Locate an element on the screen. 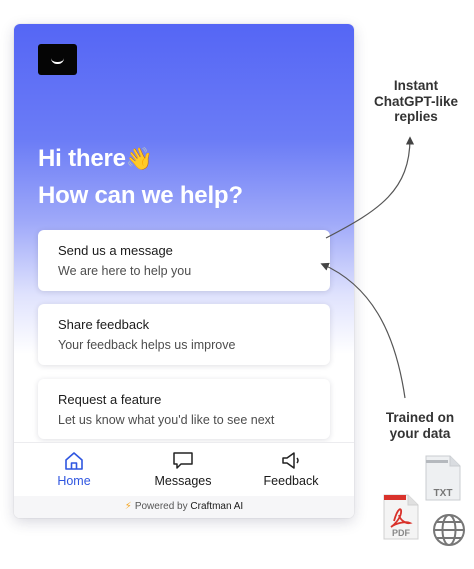  globe-icon is located at coordinates (449, 530).